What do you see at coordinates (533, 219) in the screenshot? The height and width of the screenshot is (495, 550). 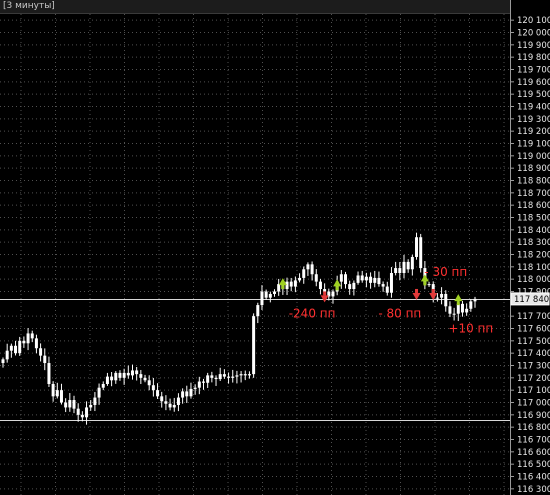 I see `axis-tick-label: 118 500` at bounding box center [533, 219].